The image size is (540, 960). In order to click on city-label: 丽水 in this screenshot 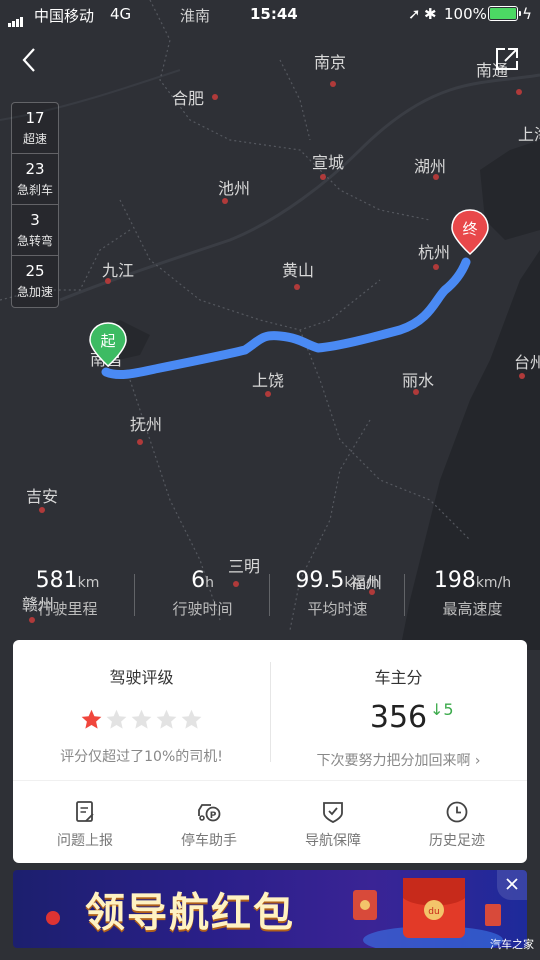, I will do `click(418, 381)`.